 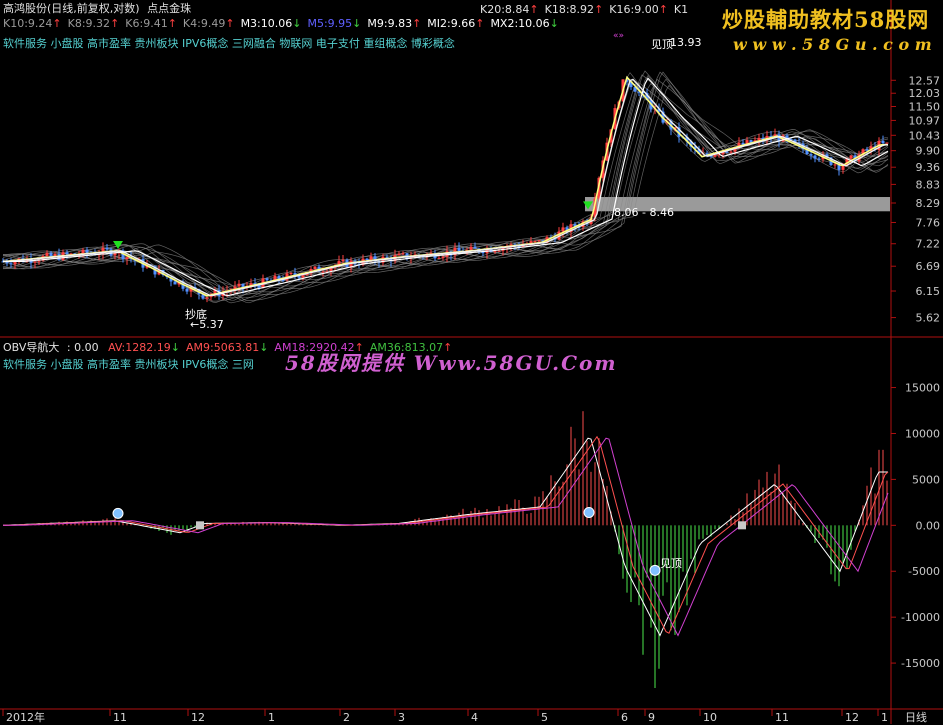 What do you see at coordinates (920, 617) in the screenshot?
I see `obv-tick-label: -10000` at bounding box center [920, 617].